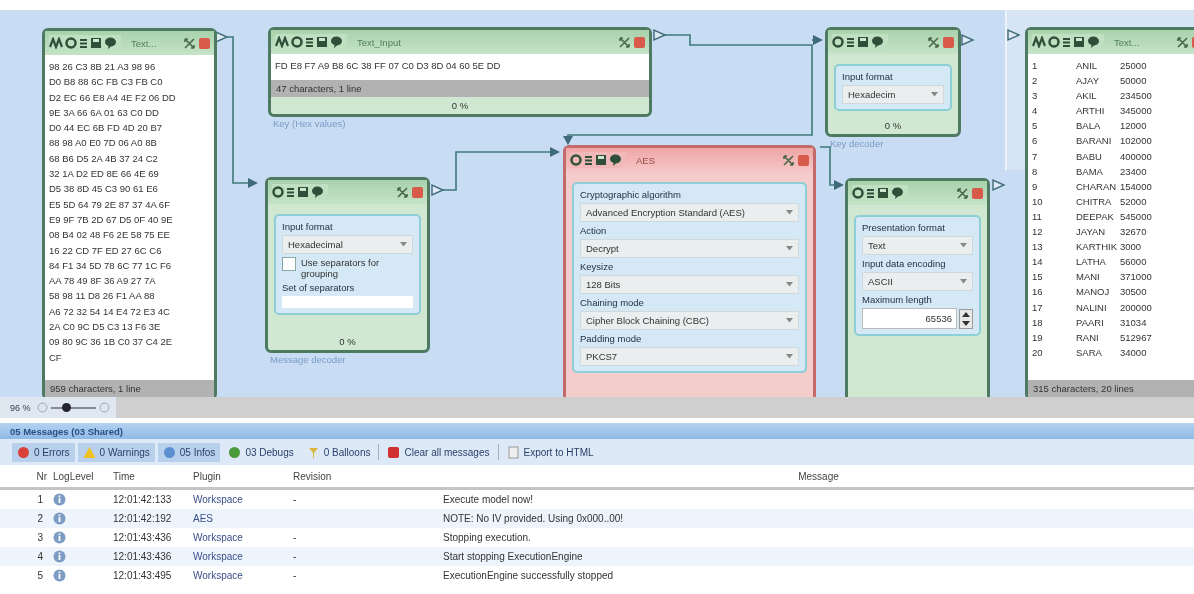  What do you see at coordinates (30, 476) in the screenshot?
I see `column-header: Nr` at bounding box center [30, 476].